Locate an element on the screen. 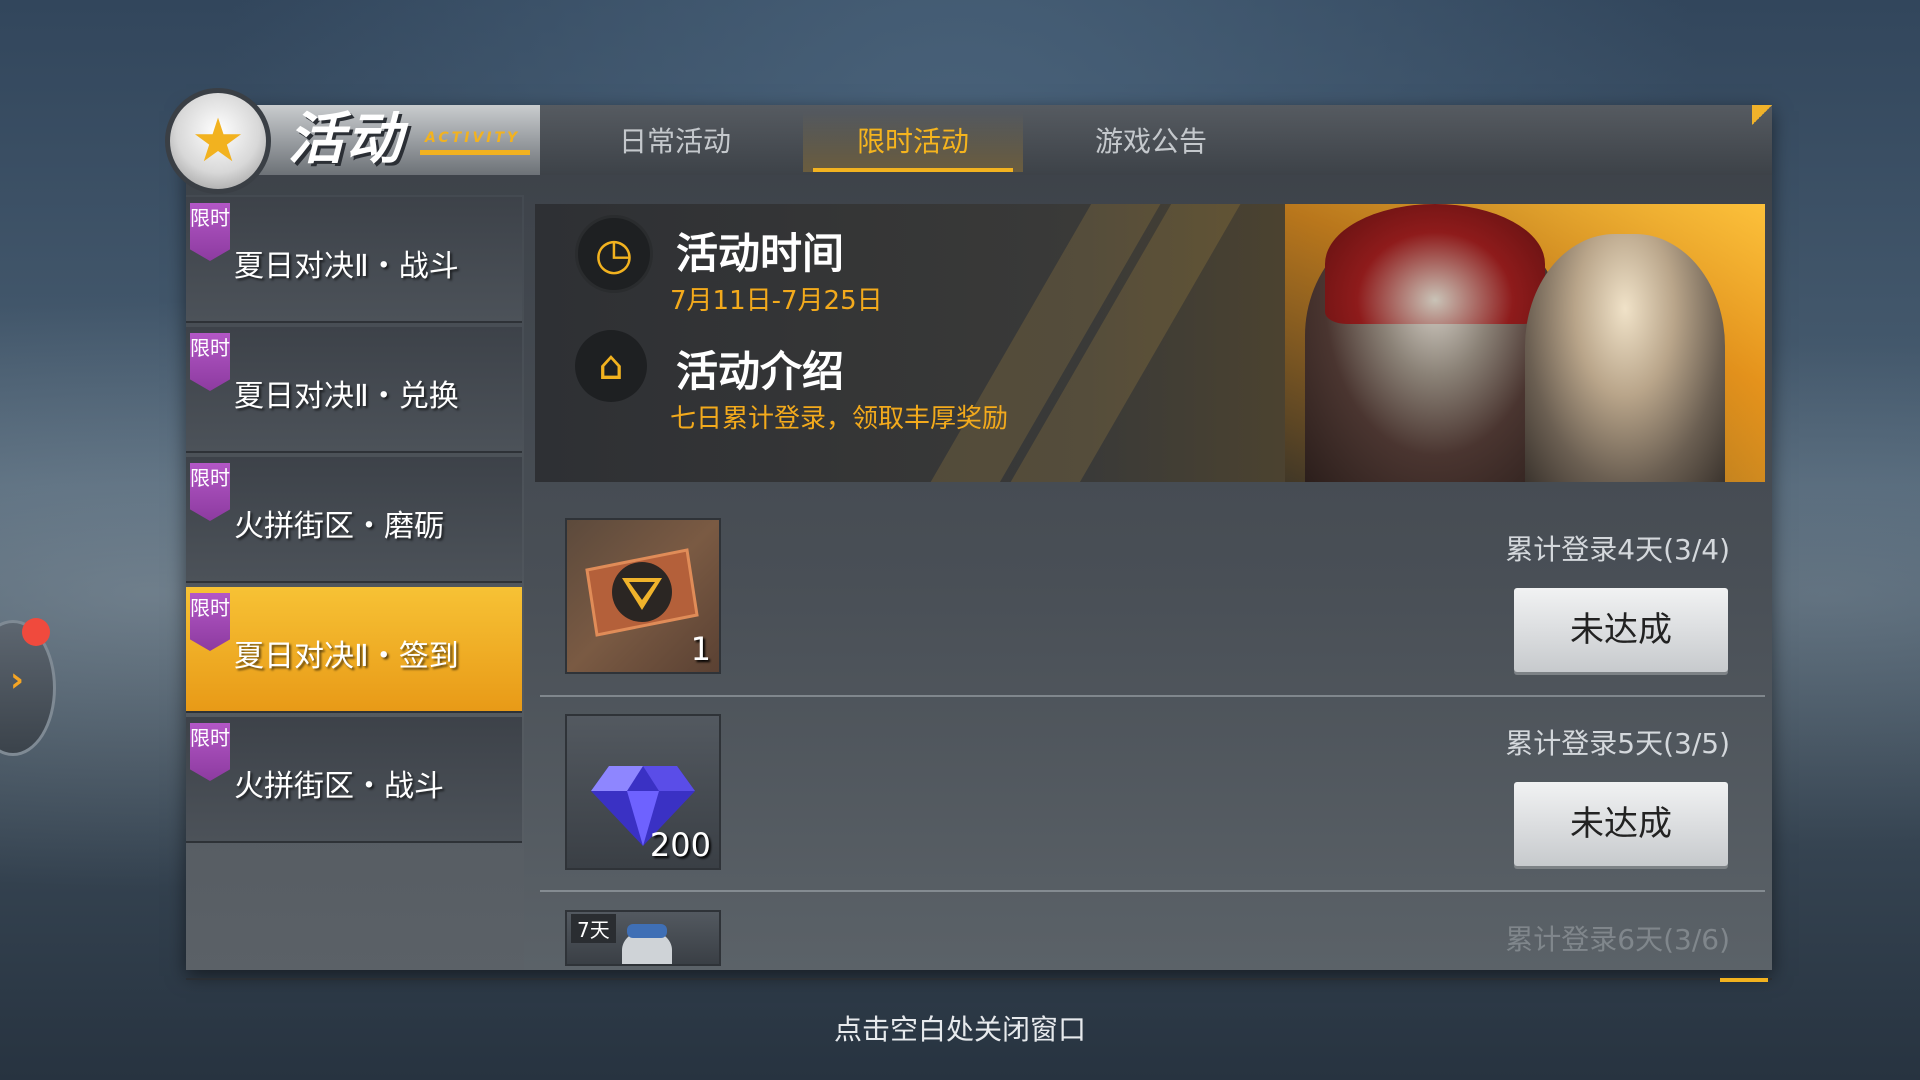 The image size is (1920, 1080). item-quantity: 200 is located at coordinates (680, 845).